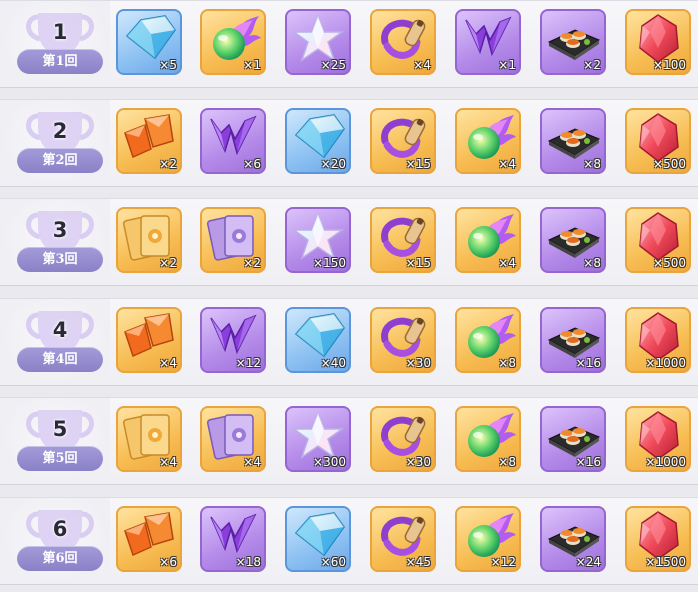 This screenshot has width=698, height=592. I want to click on reward-item-slot: ×100, so click(658, 42).